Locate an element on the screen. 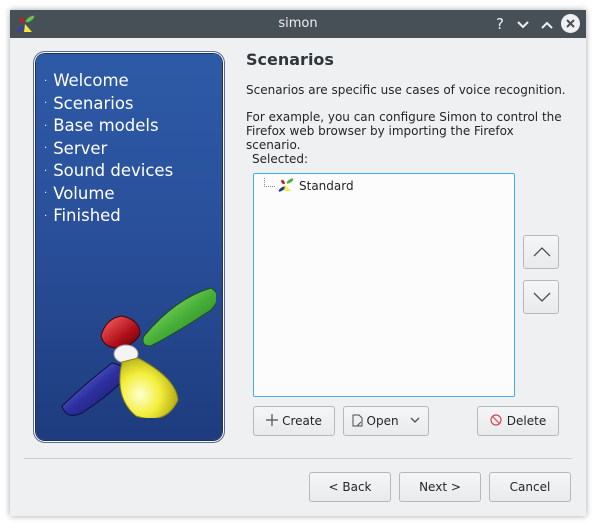  wizard-step: · Finished is located at coordinates (82, 215).